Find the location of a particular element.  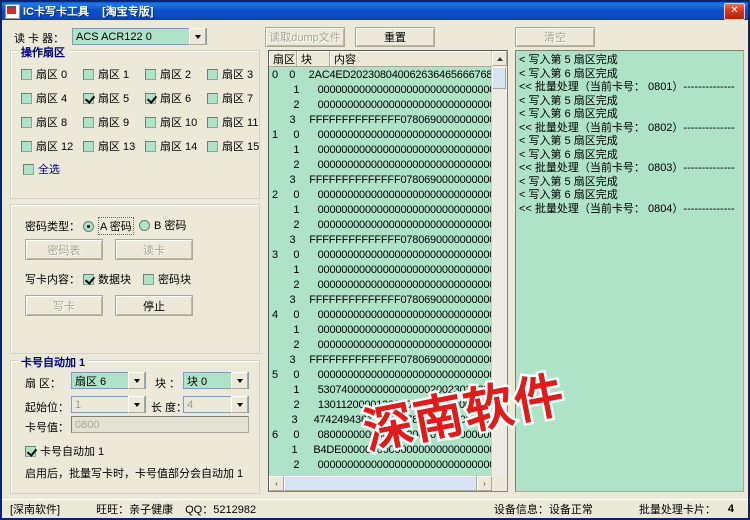

grid-hscroll-thumb is located at coordinates (380, 483).